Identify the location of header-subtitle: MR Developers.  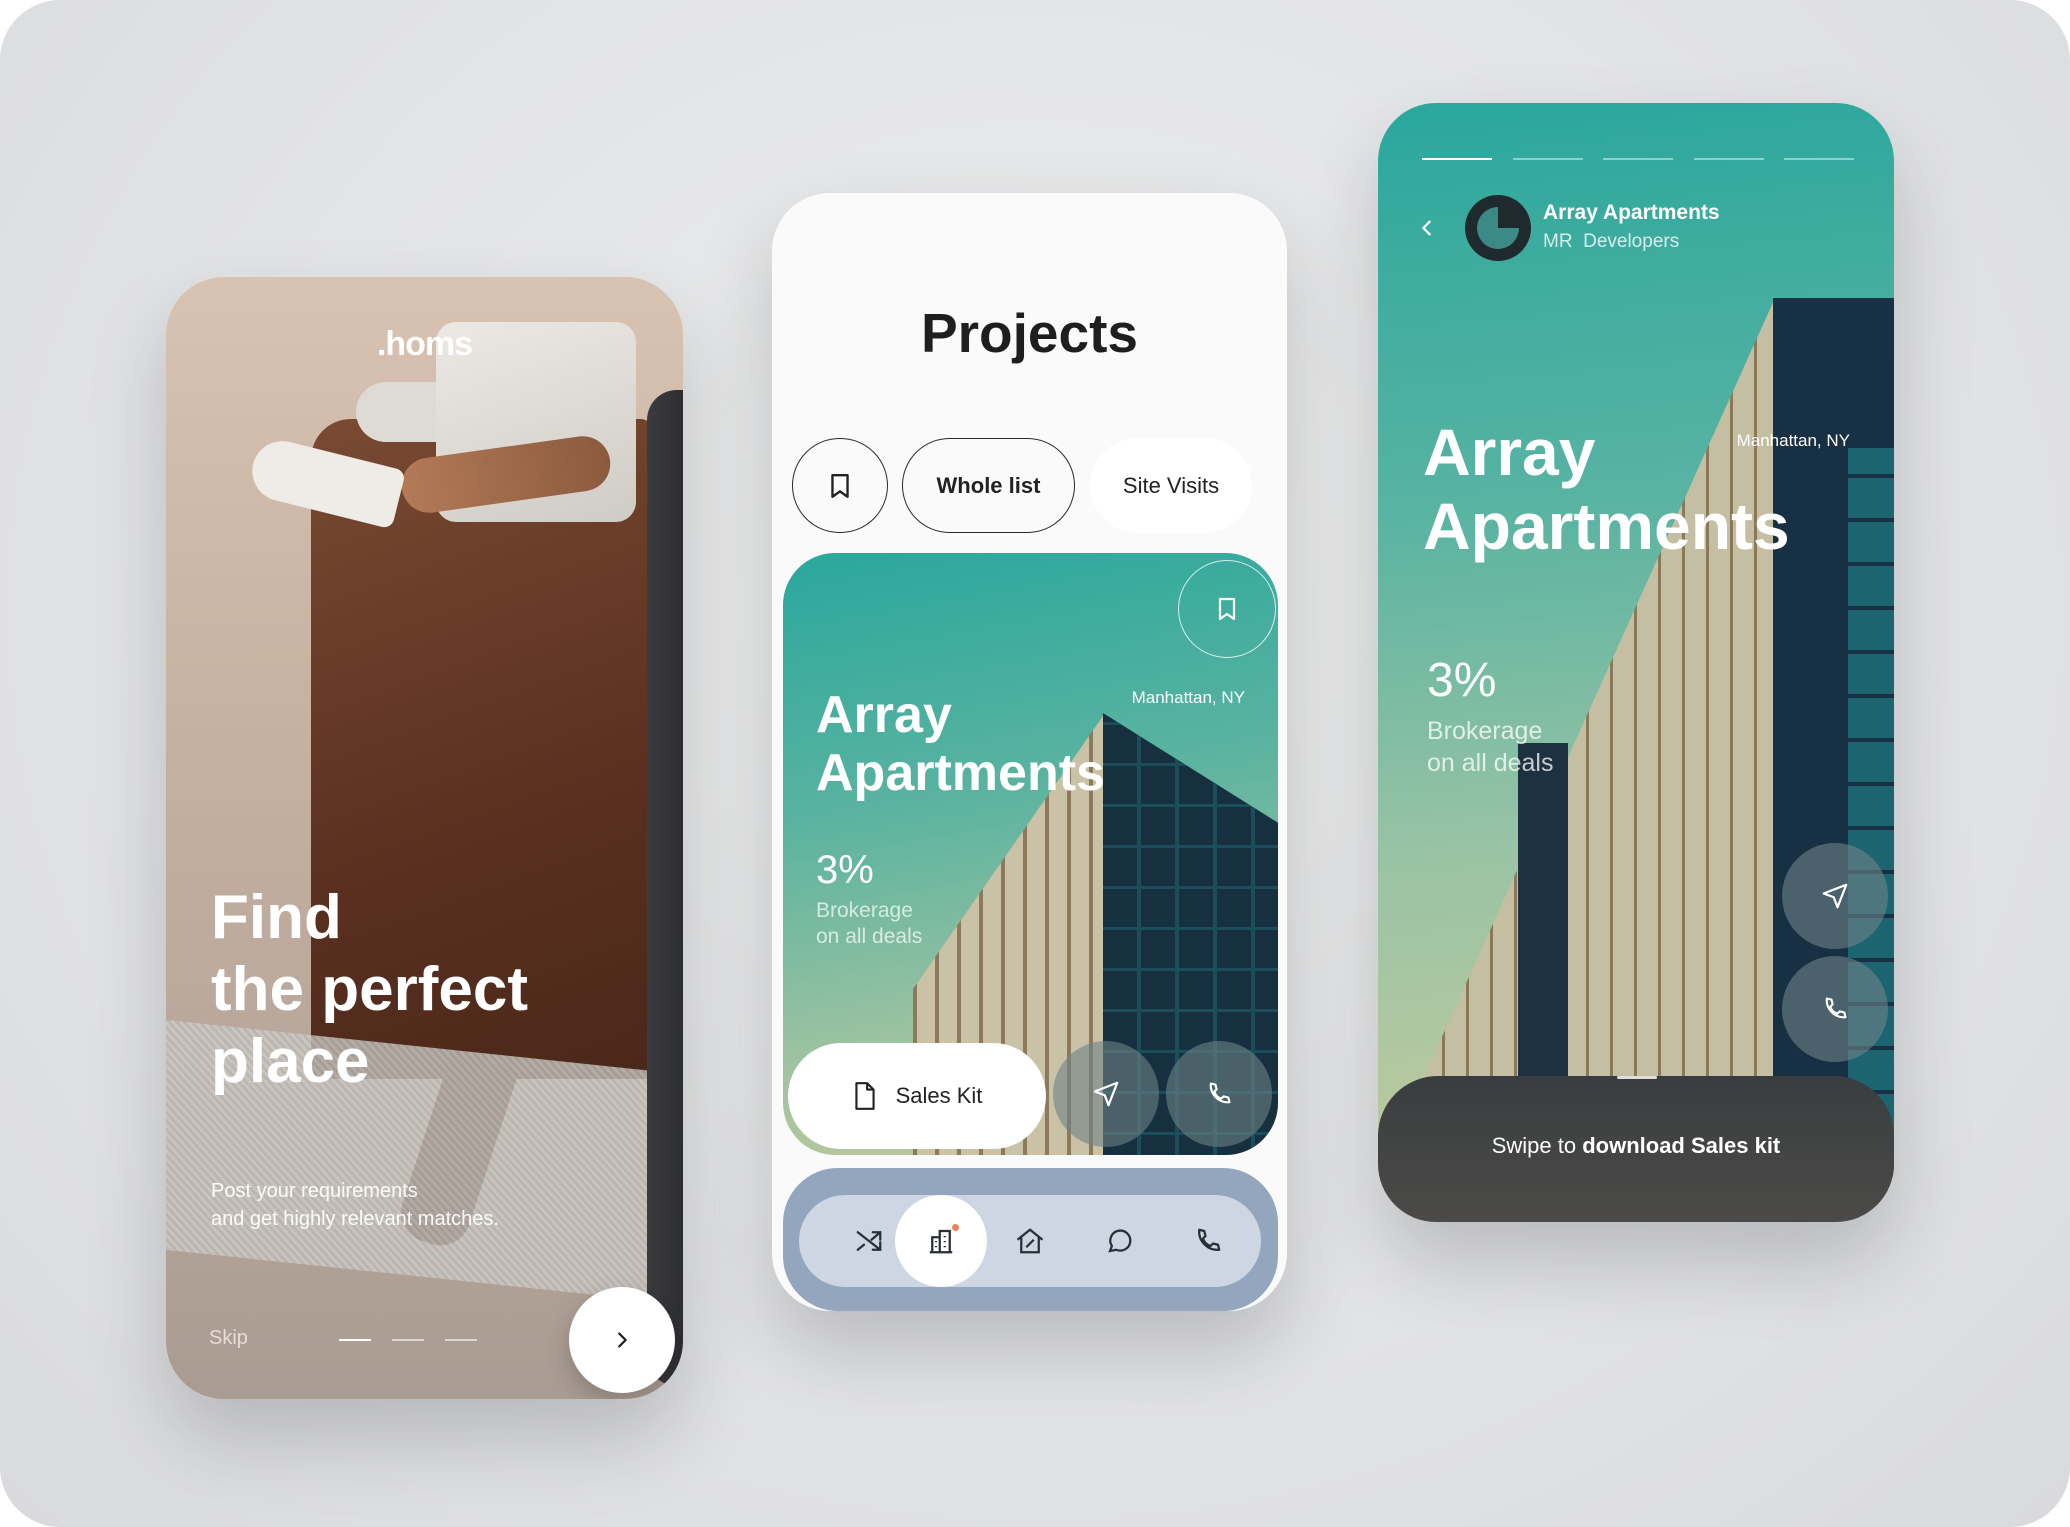
(1611, 241).